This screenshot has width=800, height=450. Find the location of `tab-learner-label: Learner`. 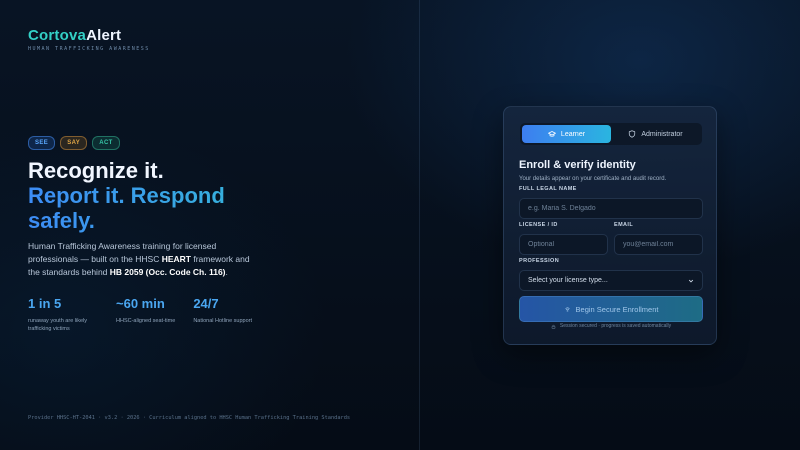

tab-learner-label: Learner is located at coordinates (573, 134).